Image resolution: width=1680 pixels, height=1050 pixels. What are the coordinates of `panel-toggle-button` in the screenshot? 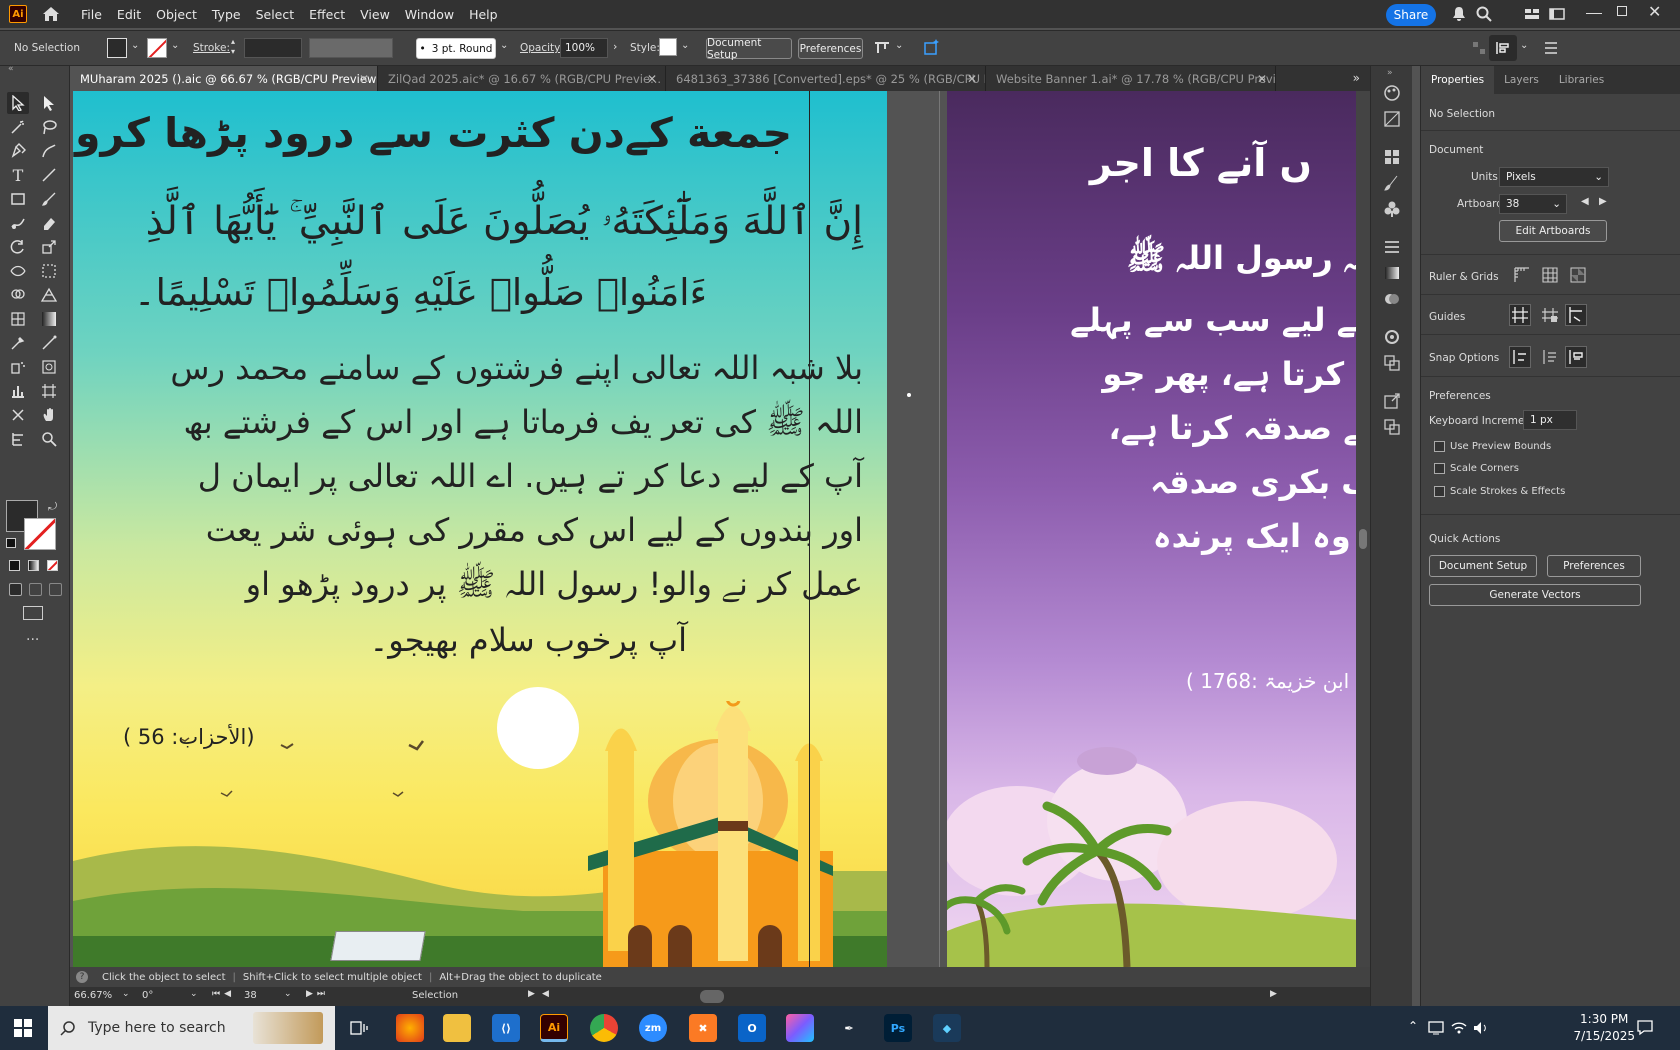 It's located at (1503, 48).